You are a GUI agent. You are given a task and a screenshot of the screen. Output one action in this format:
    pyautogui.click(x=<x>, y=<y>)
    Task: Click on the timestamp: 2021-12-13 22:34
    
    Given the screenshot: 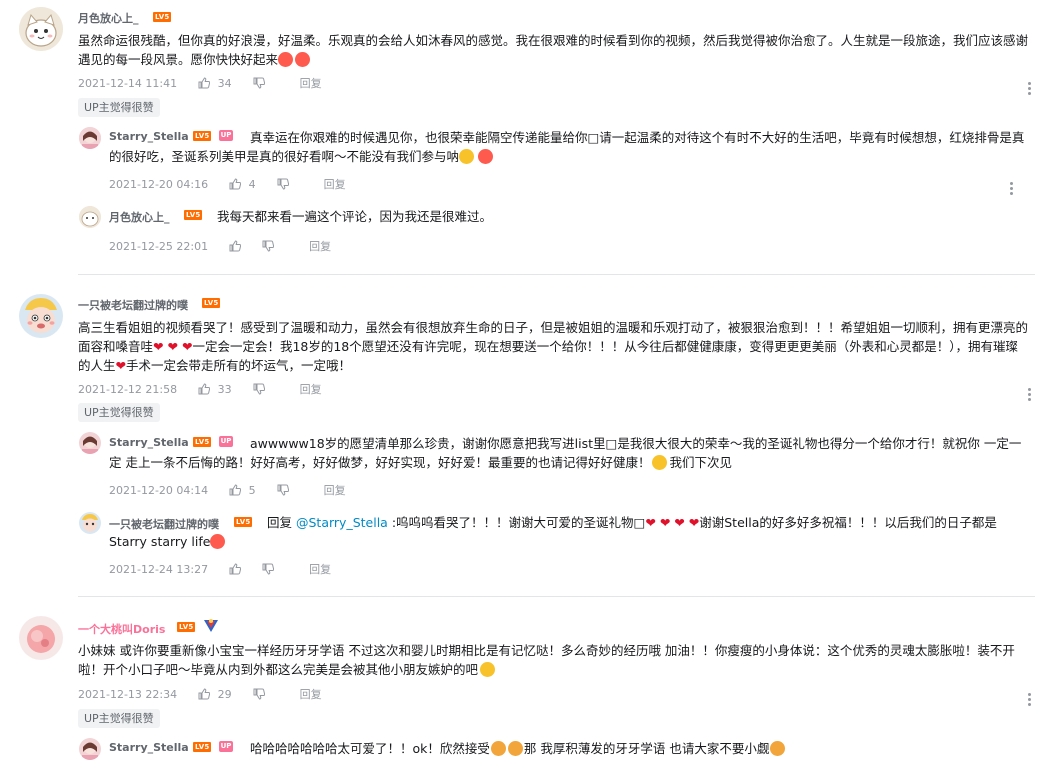 What is the action you would take?
    pyautogui.click(x=128, y=694)
    